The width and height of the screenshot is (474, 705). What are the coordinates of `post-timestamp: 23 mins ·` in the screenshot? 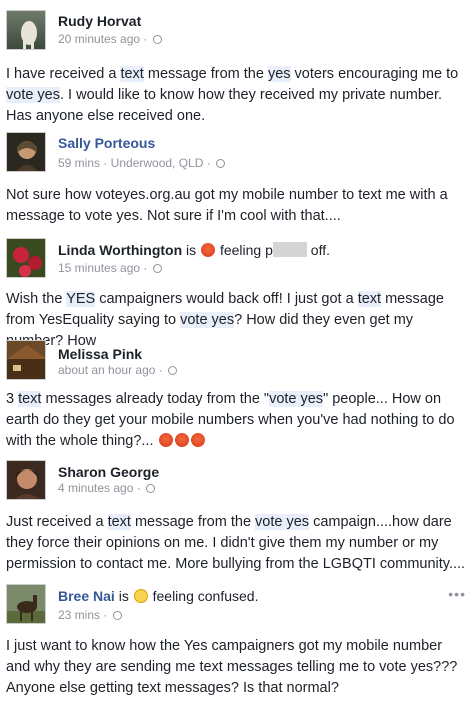 It's located at (90, 615).